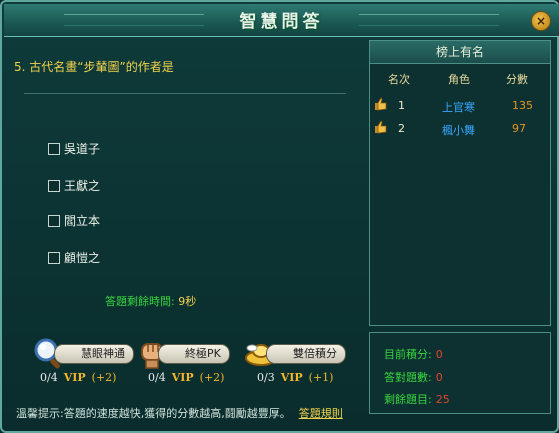  Describe the element at coordinates (140, 301) in the screenshot. I see `timer-label: 答題剩餘時間:` at that location.